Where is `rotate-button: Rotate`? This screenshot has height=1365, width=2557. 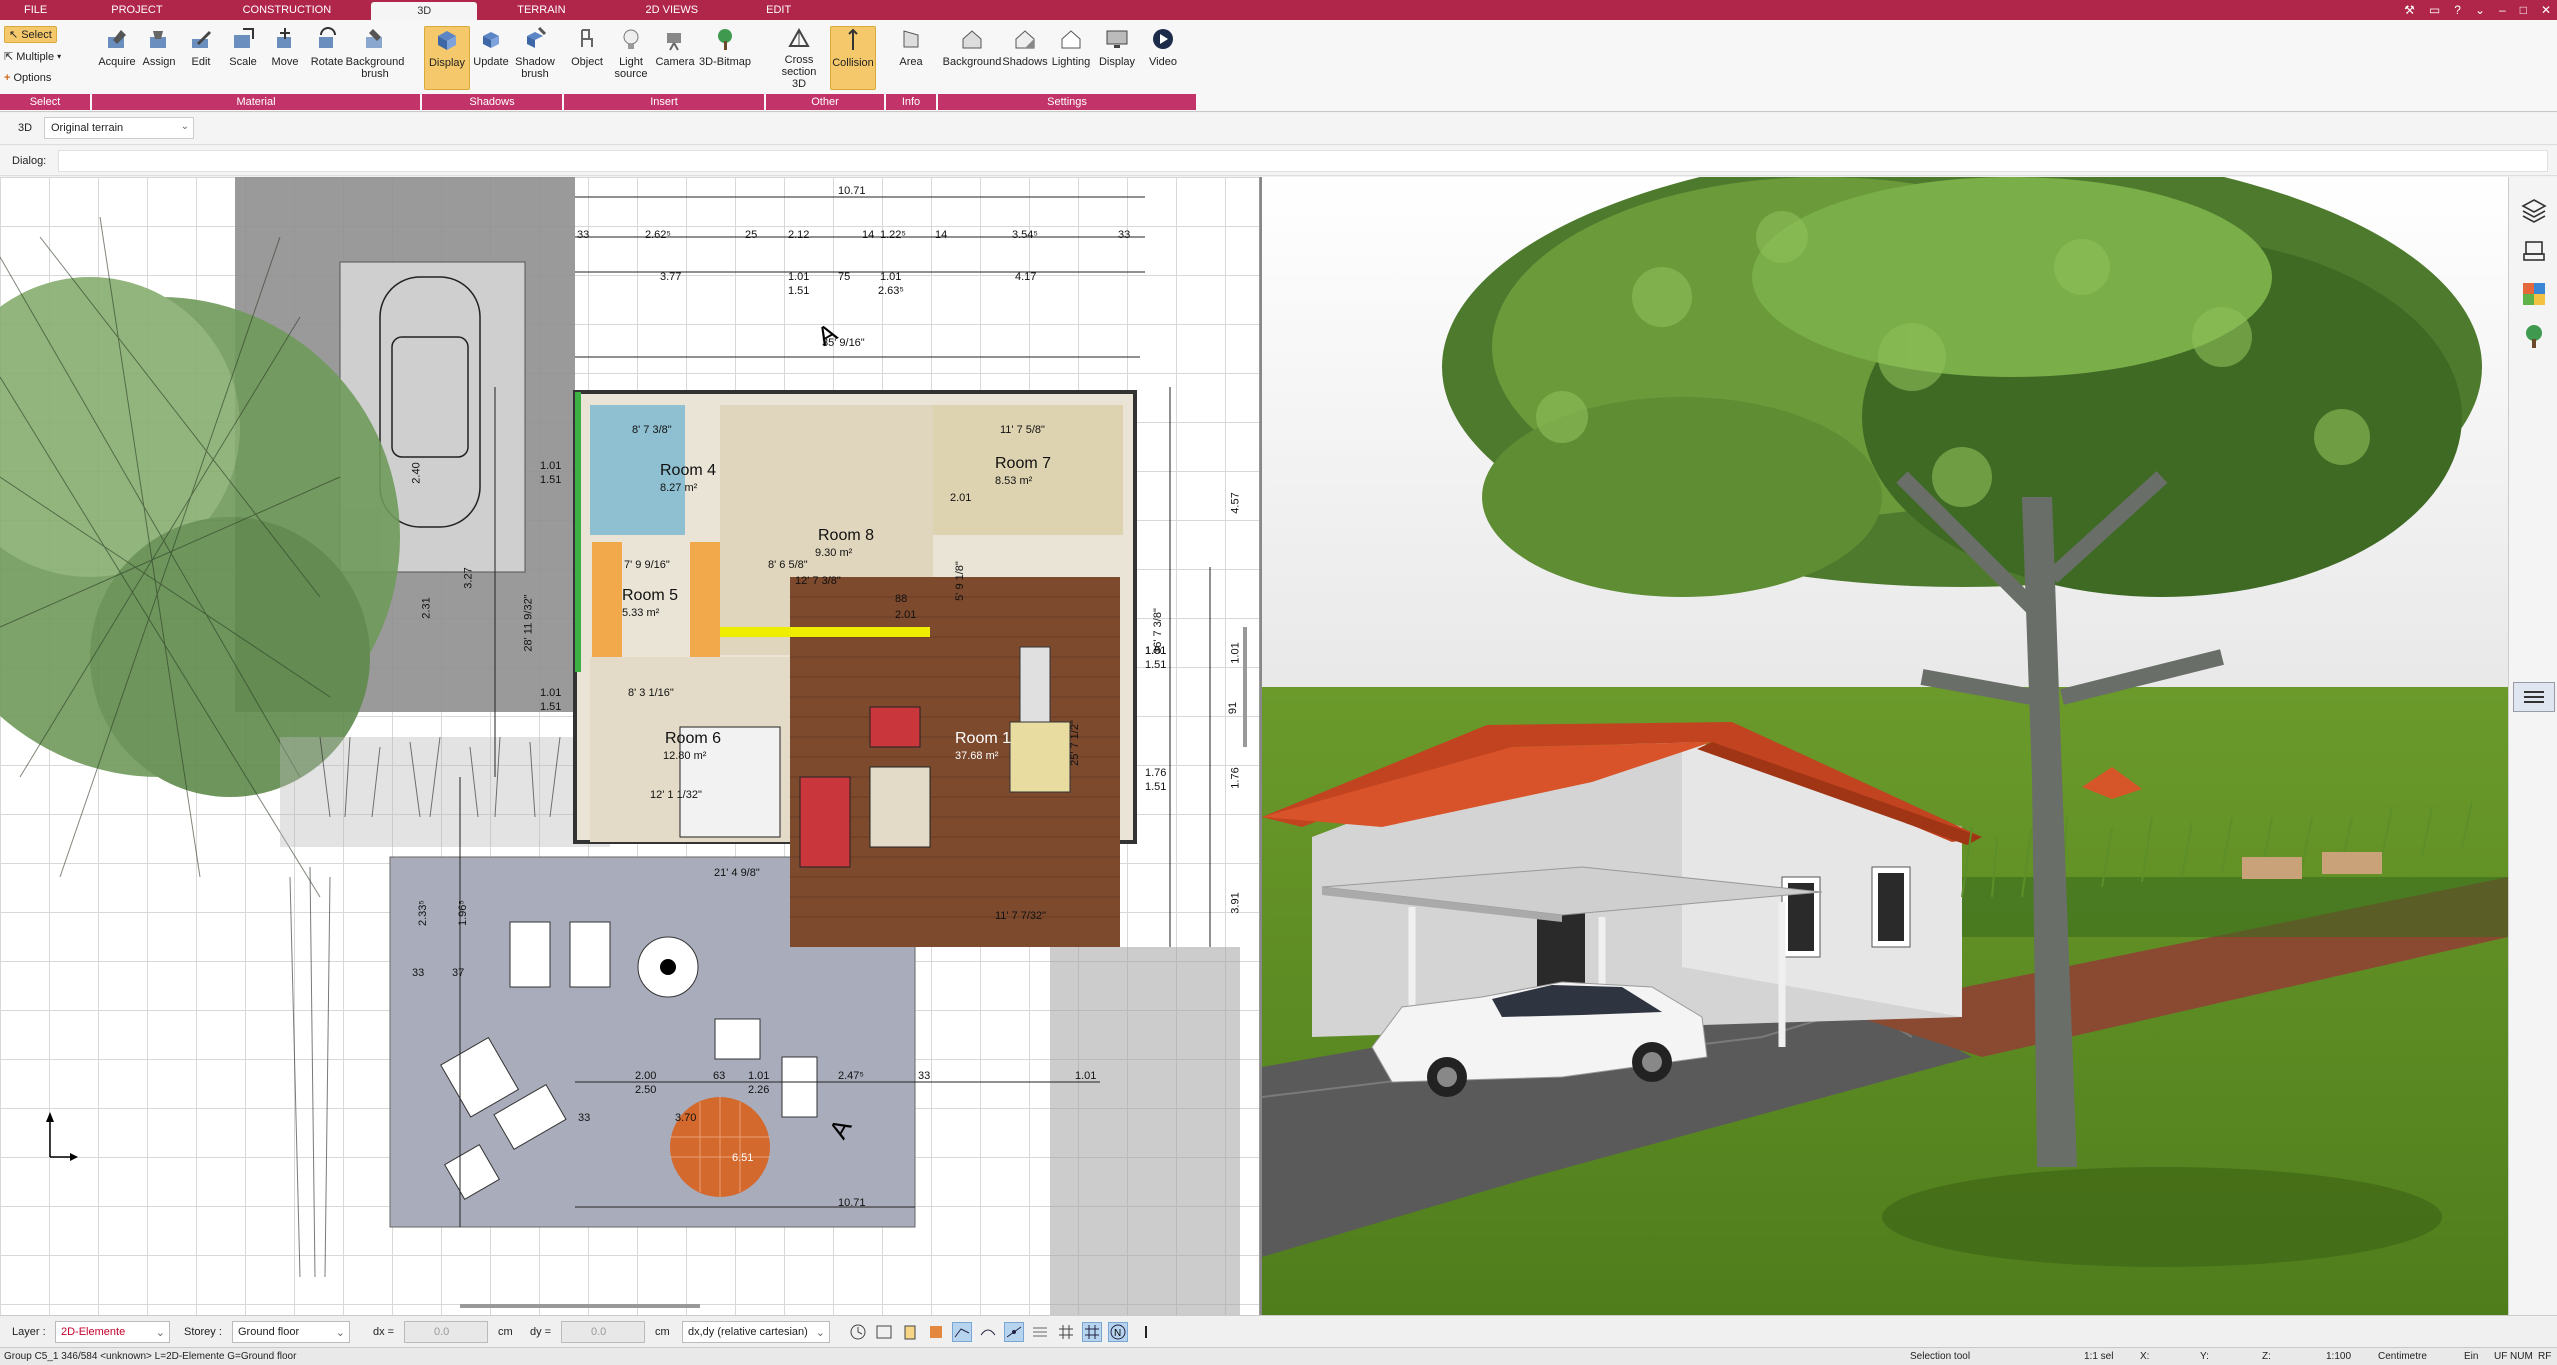
rotate-button: Rotate is located at coordinates (327, 58).